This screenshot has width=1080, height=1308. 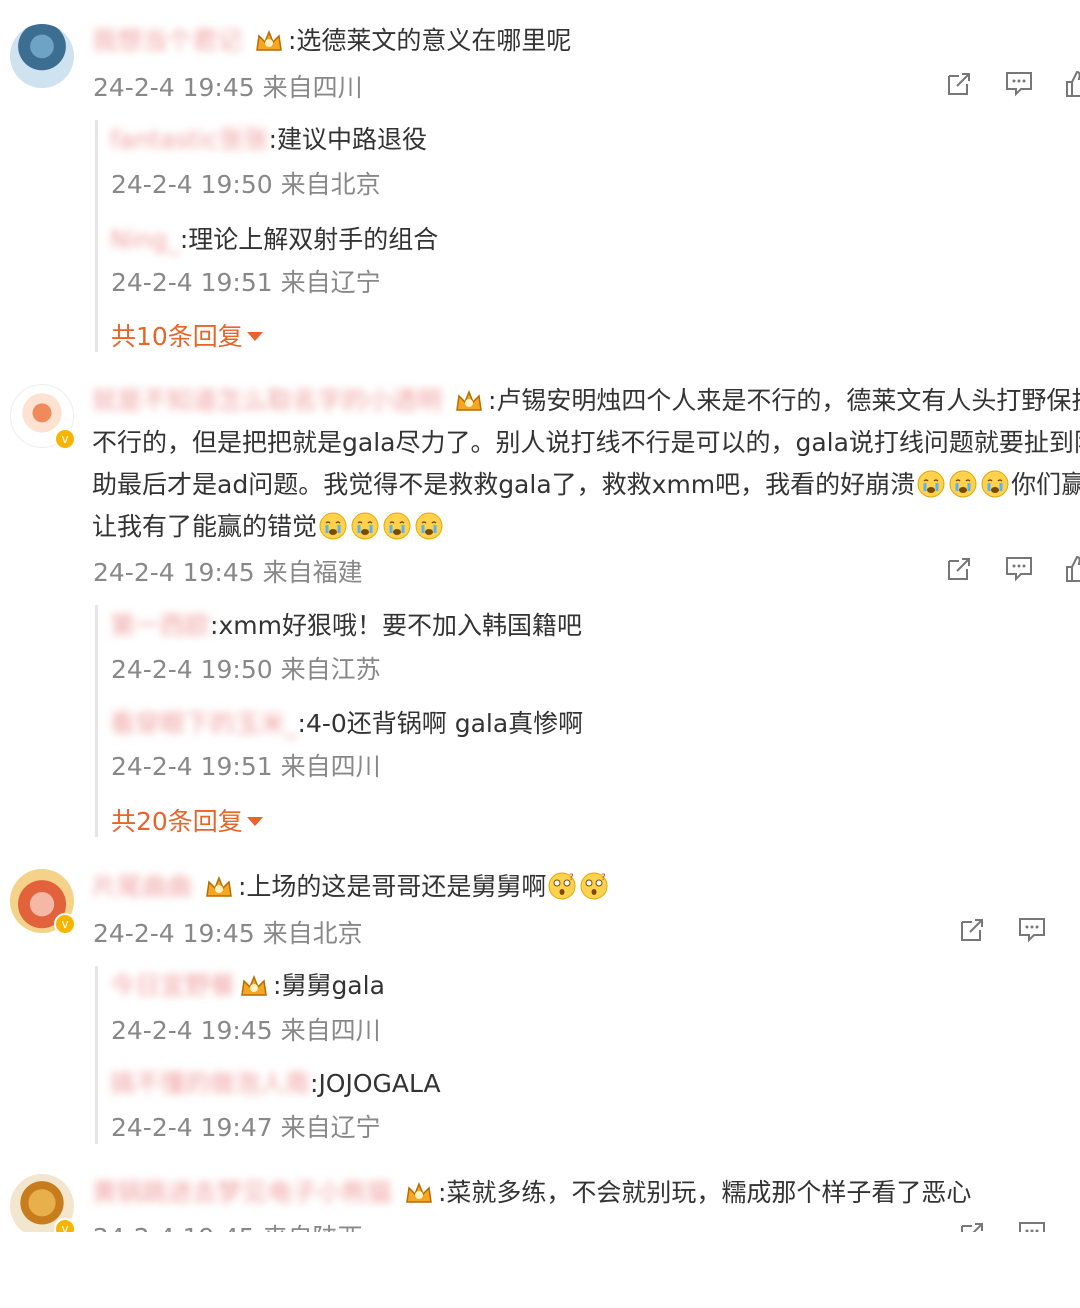 What do you see at coordinates (210, 1083) in the screenshot?
I see `reply-username: 搞不懂的做泡人南` at bounding box center [210, 1083].